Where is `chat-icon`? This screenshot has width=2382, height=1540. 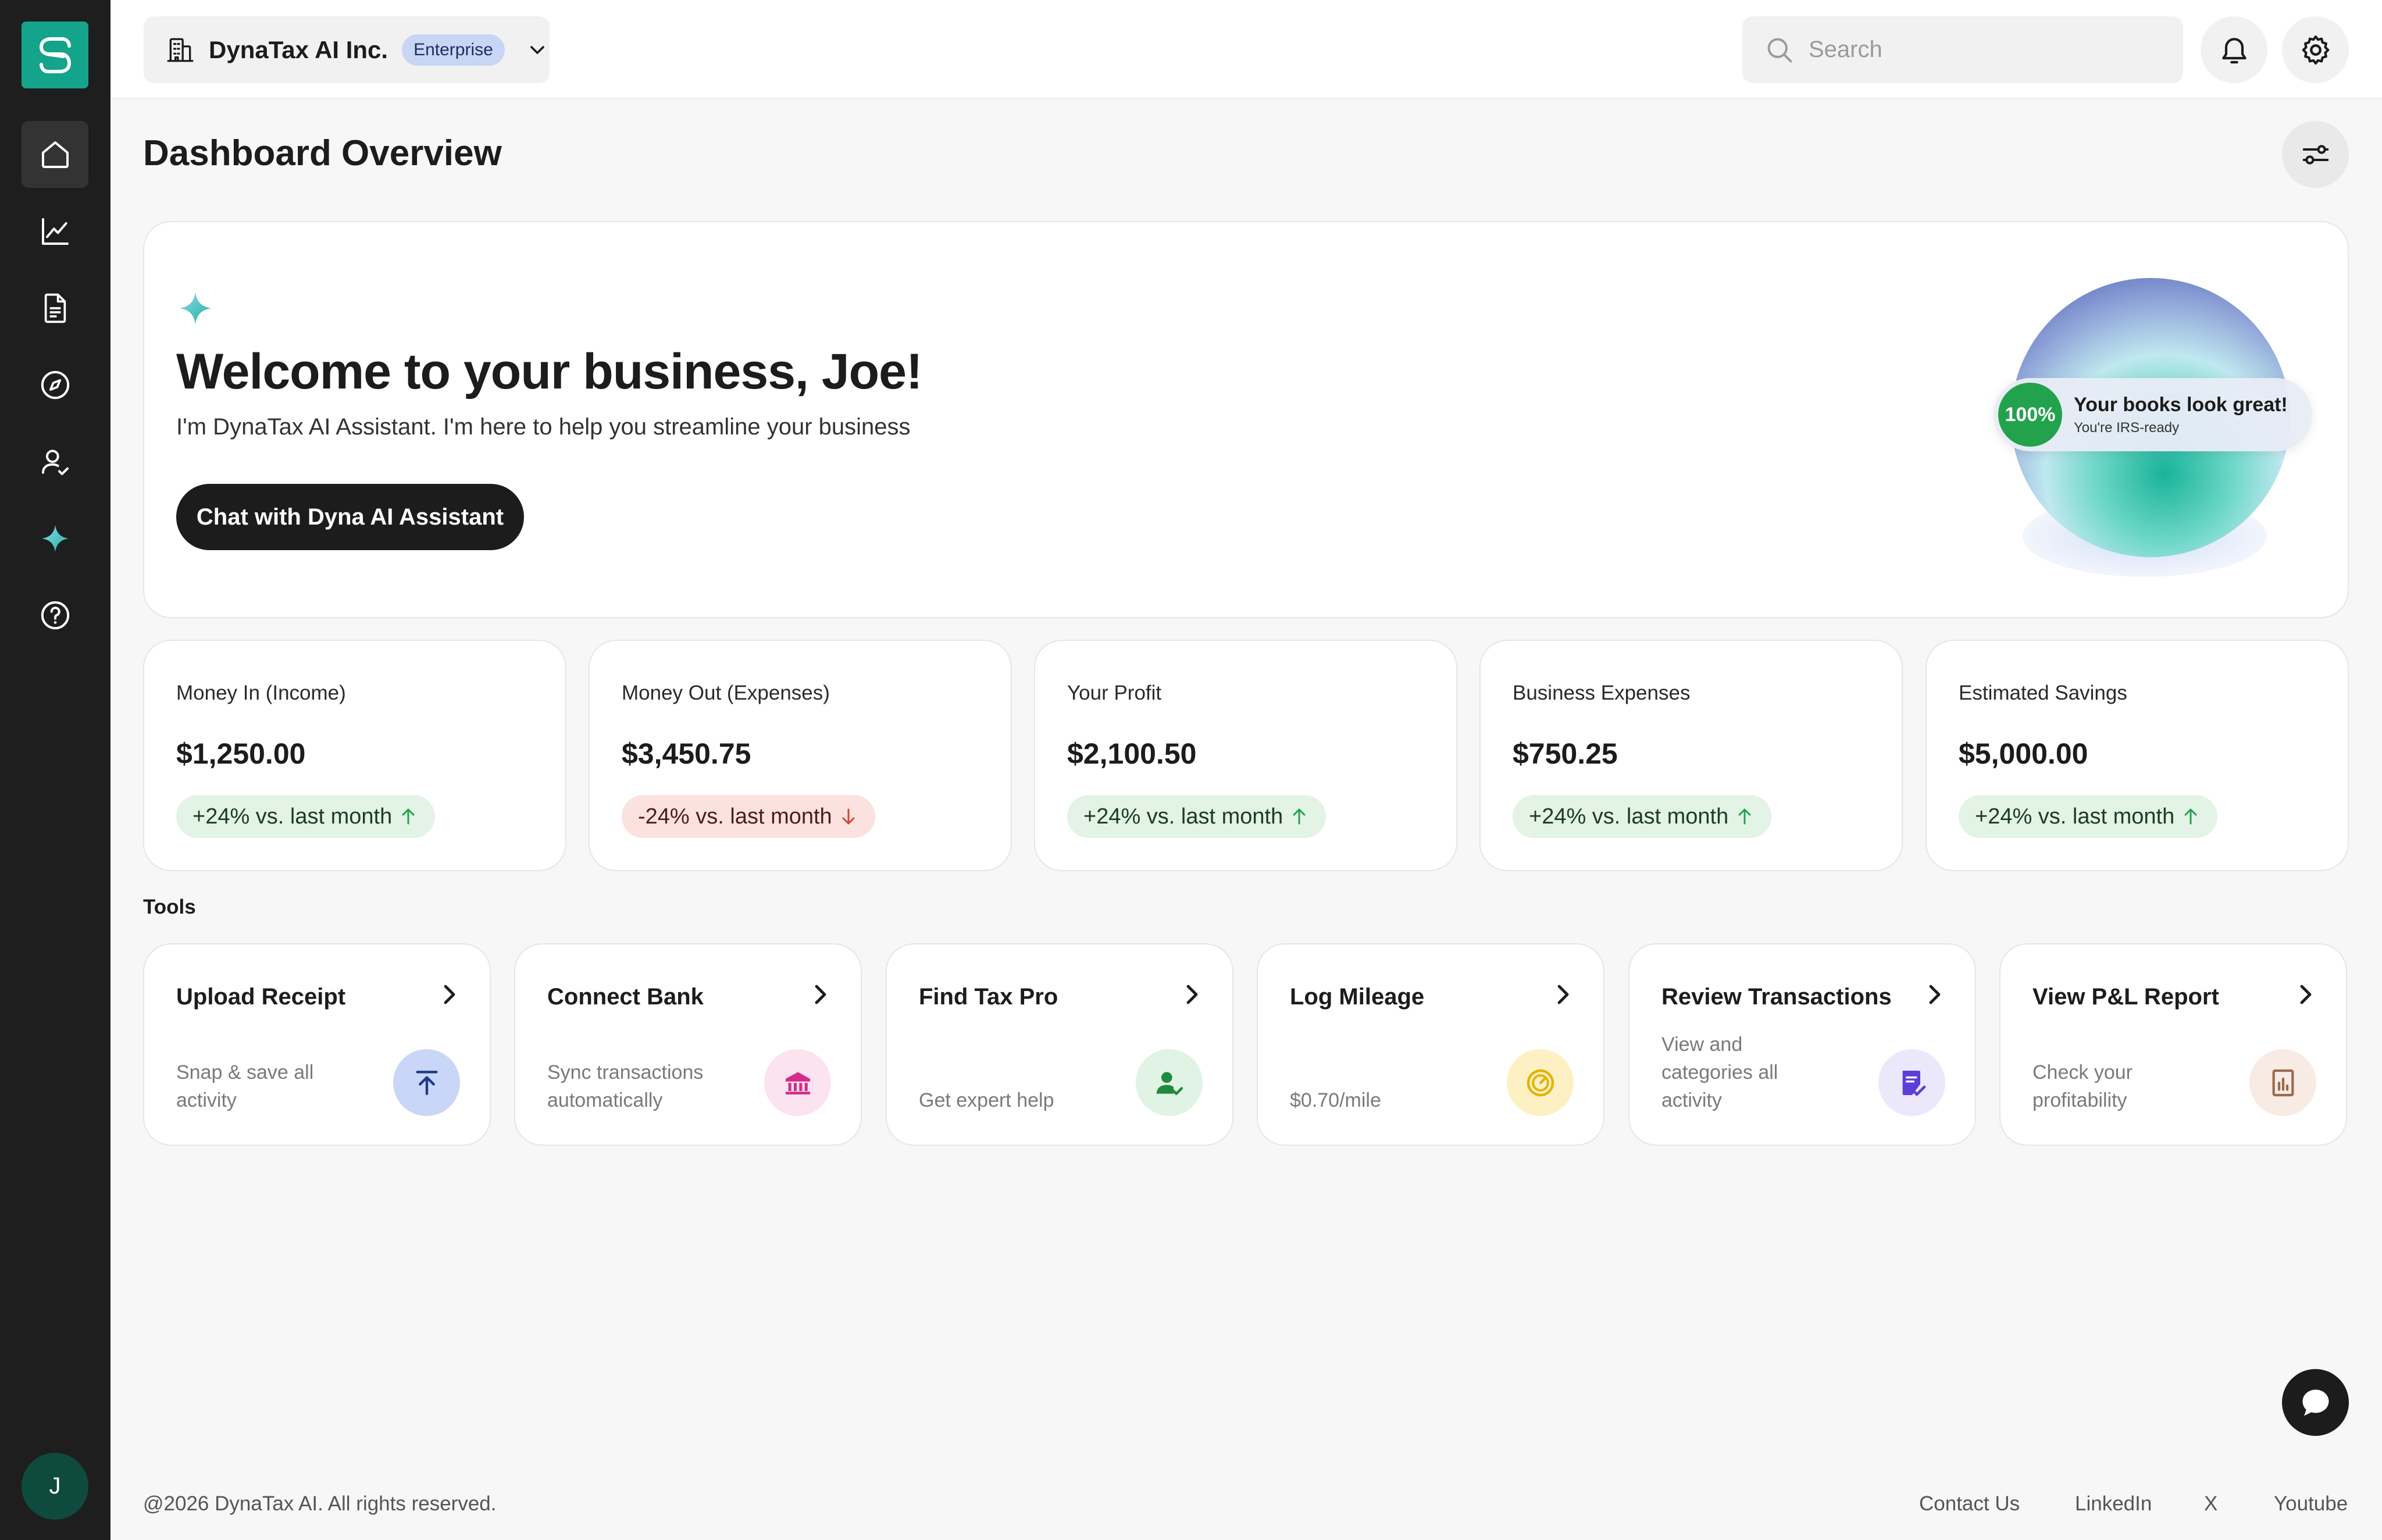 chat-icon is located at coordinates (2315, 1402).